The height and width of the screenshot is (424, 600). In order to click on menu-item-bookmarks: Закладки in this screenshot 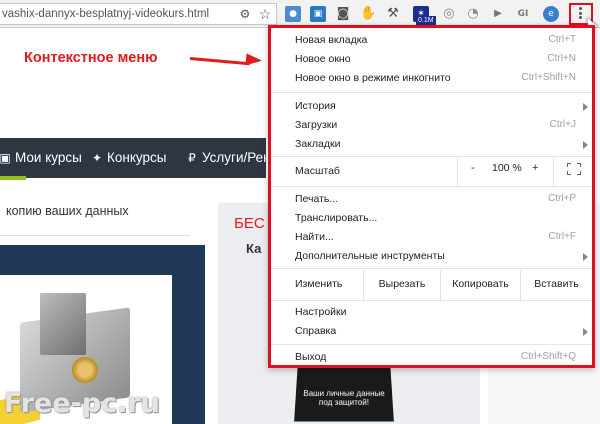, I will do `click(431, 144)`.